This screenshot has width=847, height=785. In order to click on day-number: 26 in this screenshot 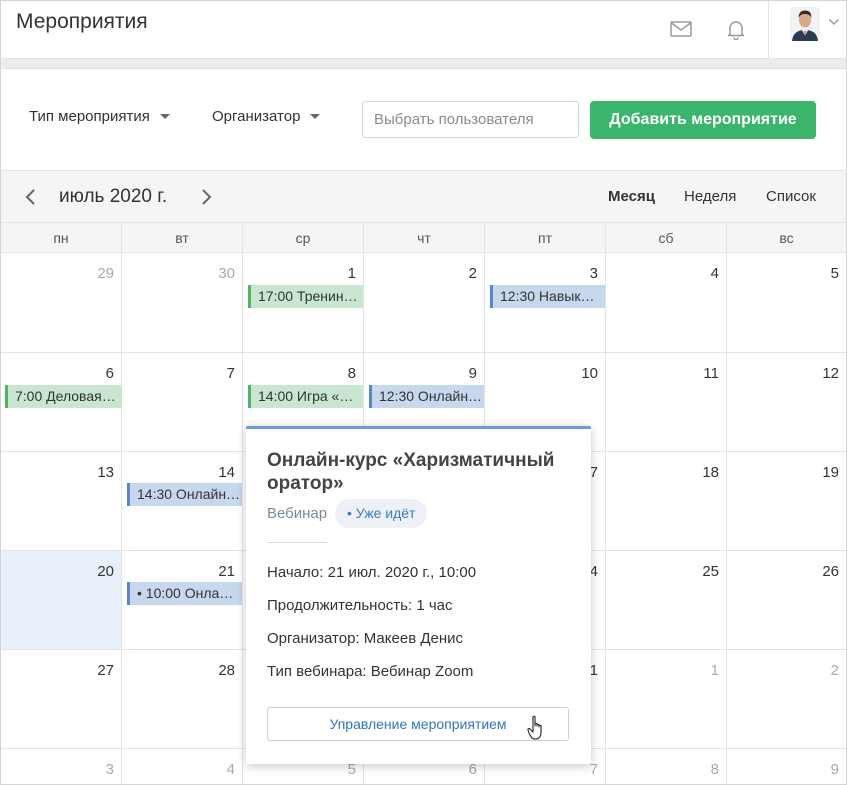, I will do `click(830, 571)`.